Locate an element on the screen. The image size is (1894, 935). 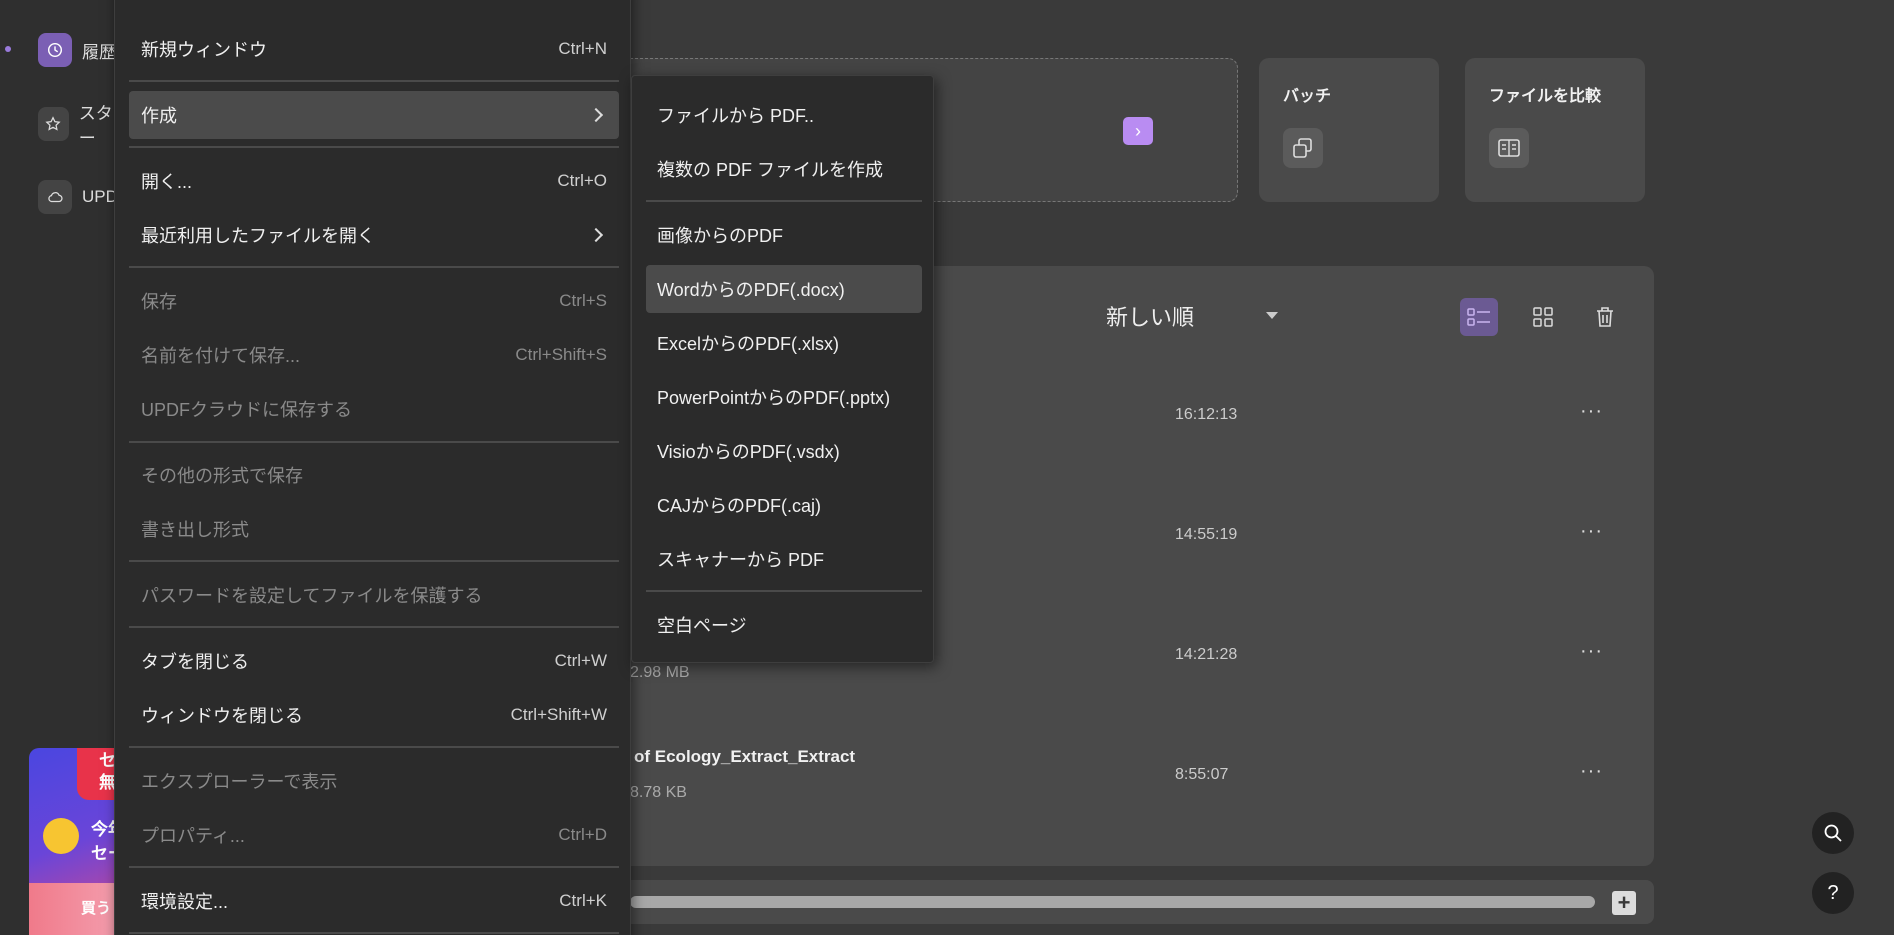
promo-banner: セ 無 今年 セー 買う is located at coordinates (77, 841).